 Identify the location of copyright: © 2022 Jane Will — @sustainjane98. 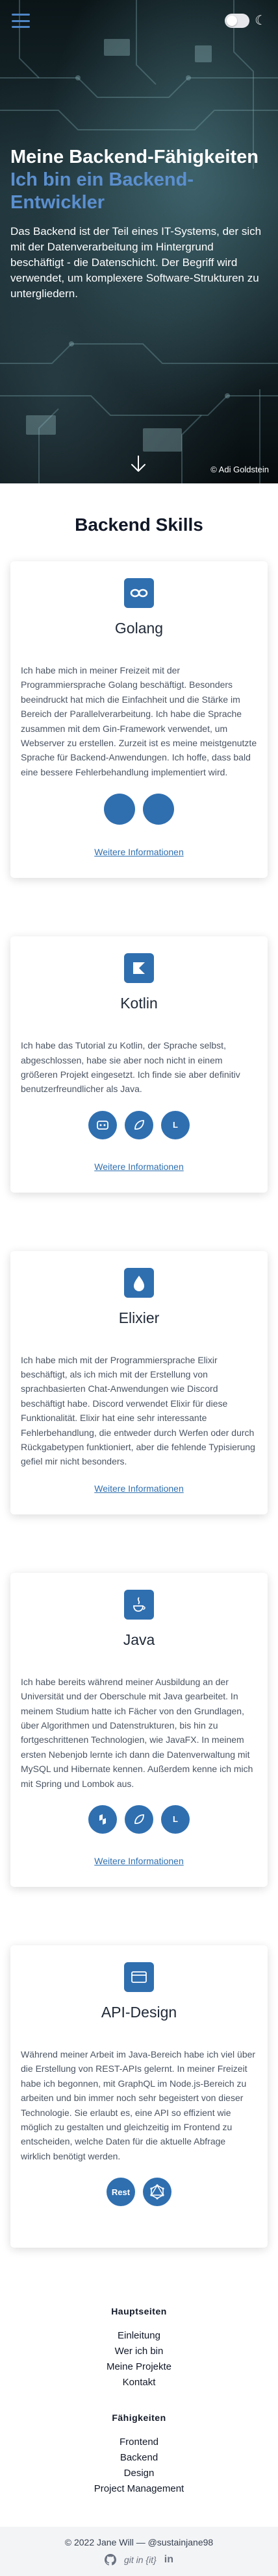
(139, 2542).